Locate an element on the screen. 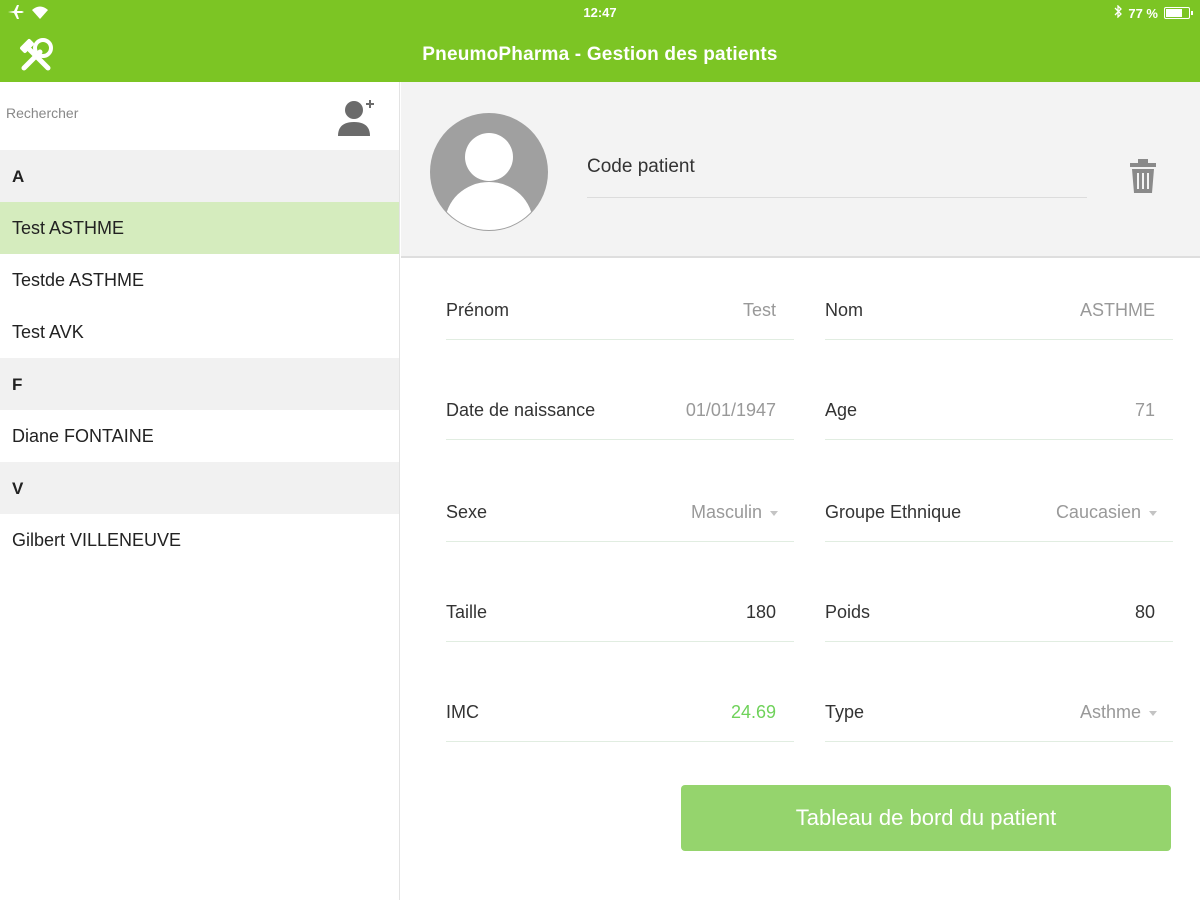 The image size is (1200, 900). age-label: Age is located at coordinates (841, 410).